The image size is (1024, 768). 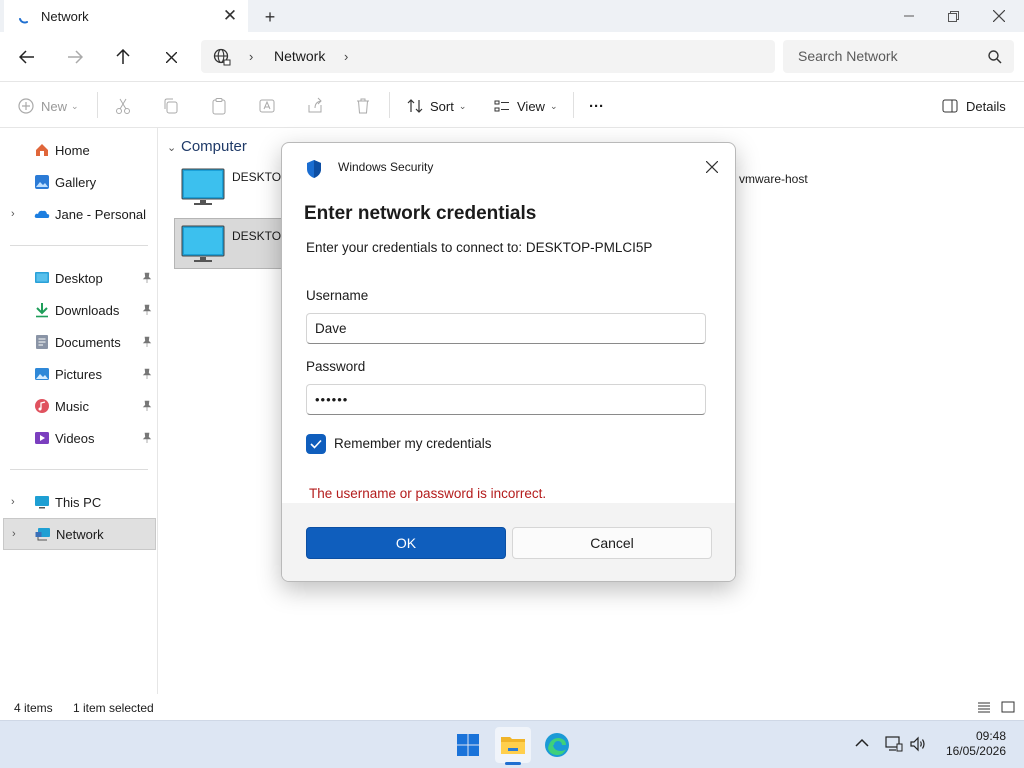 What do you see at coordinates (267, 106) in the screenshot?
I see `rename-button` at bounding box center [267, 106].